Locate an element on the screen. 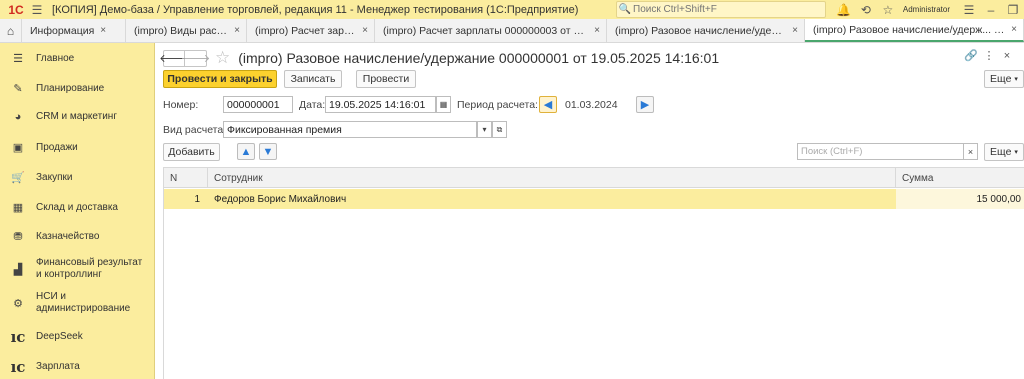 This screenshot has height=379, width=1024. sidebar-item-warehouse: ▦ Склад и доставка is located at coordinates (77, 208).